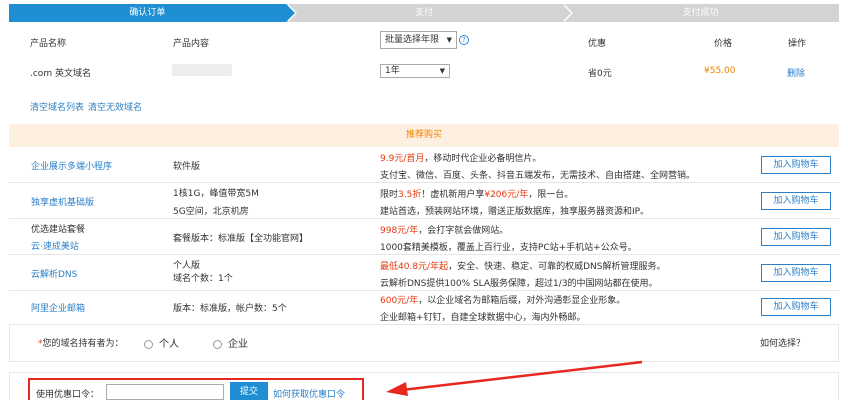 The image size is (848, 400). I want to click on how-to-choose-link: 如何选择？, so click(782, 342).